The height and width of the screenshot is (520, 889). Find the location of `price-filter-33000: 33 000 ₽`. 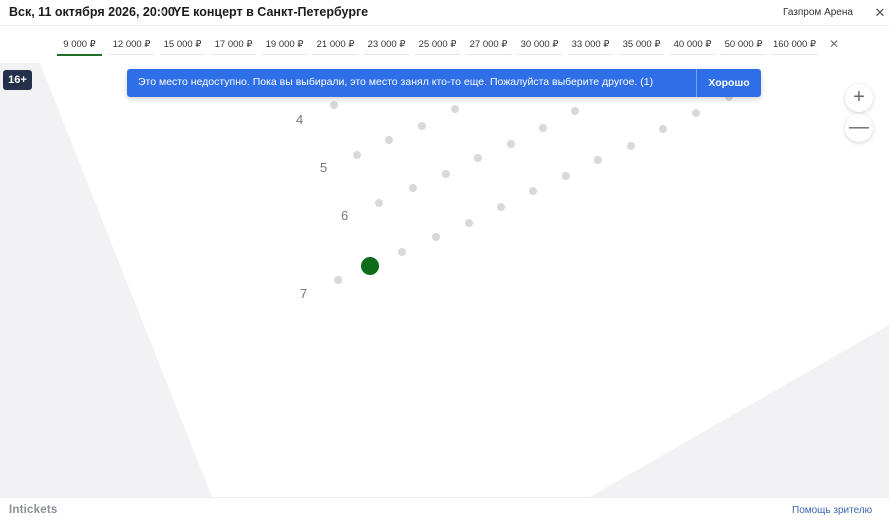

price-filter-33000: 33 000 ₽ is located at coordinates (590, 47).